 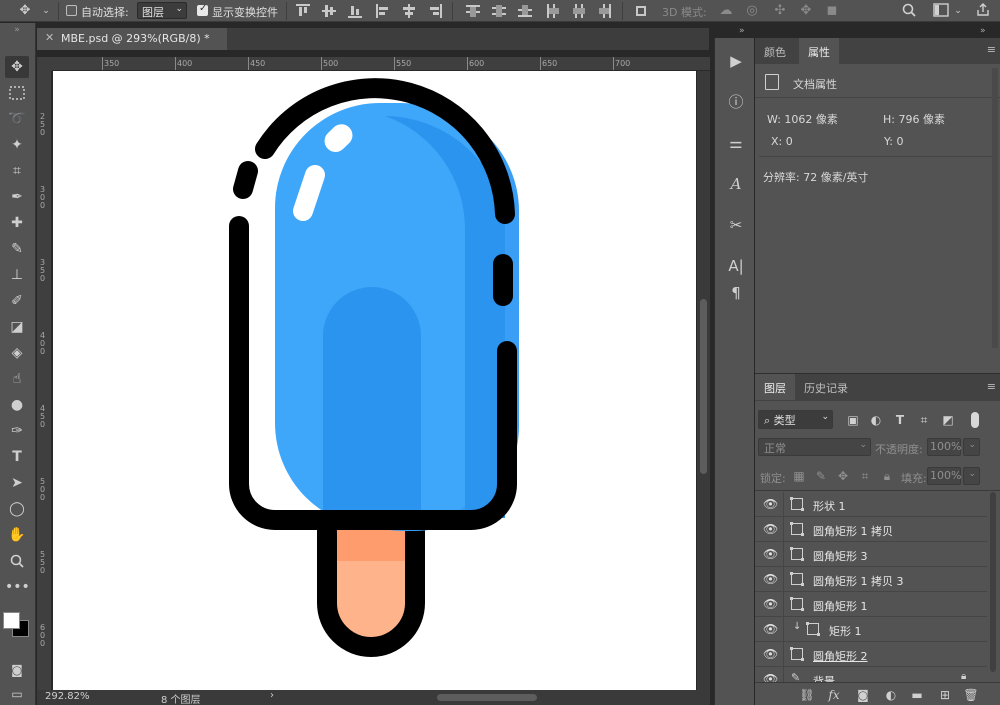 I want to click on layer-row: 👁︎ 圆角矩形 1, so click(x=871, y=604).